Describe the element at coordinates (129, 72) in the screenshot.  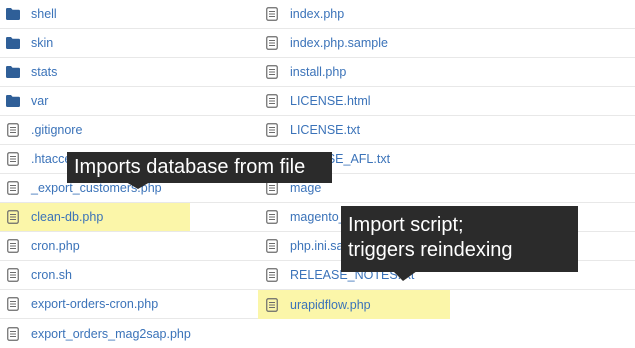
I see `file-row: stats` at that location.